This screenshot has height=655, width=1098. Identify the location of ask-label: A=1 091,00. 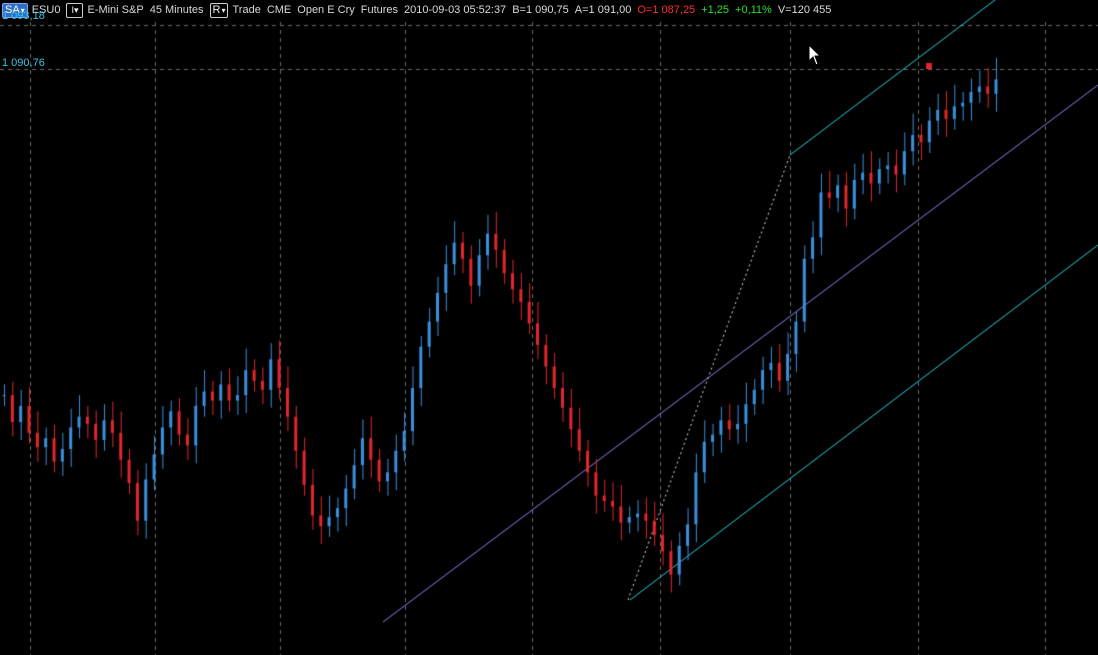
(603, 10).